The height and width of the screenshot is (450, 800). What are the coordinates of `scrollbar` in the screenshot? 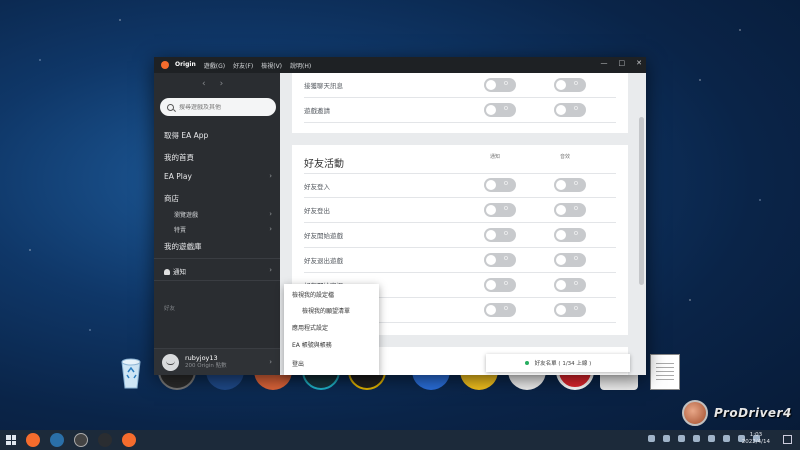 It's located at (641, 201).